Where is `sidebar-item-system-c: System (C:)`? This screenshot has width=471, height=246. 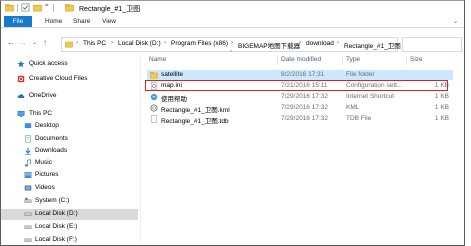
sidebar-item-system-c: System (C:) is located at coordinates (69, 201).